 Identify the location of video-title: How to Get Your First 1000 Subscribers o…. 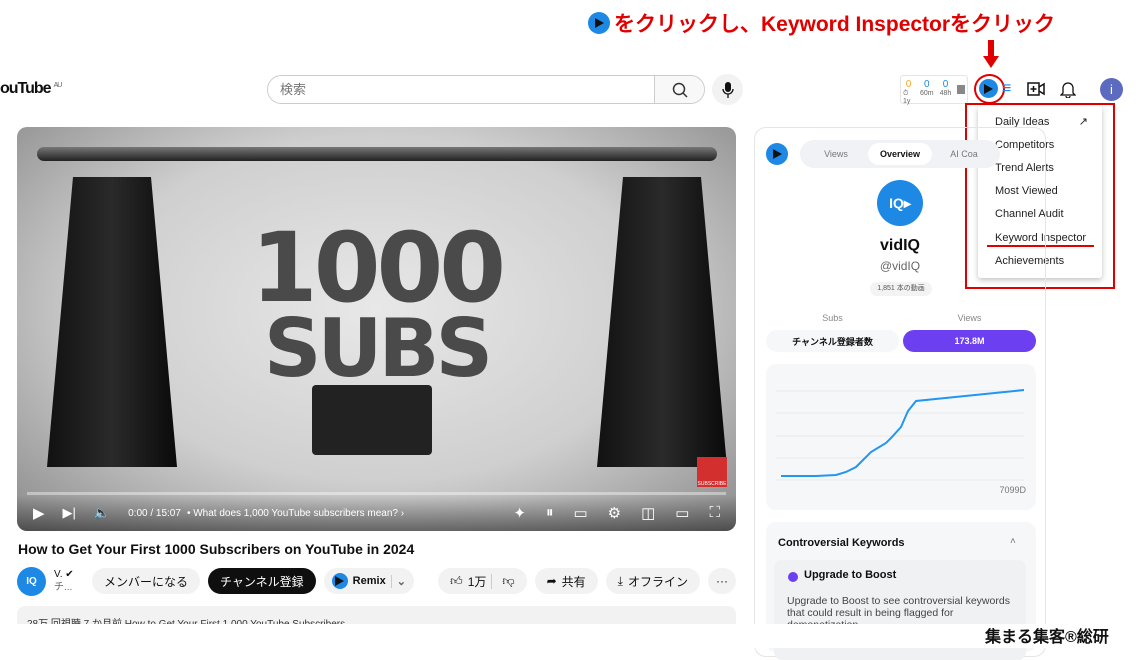
(216, 549).